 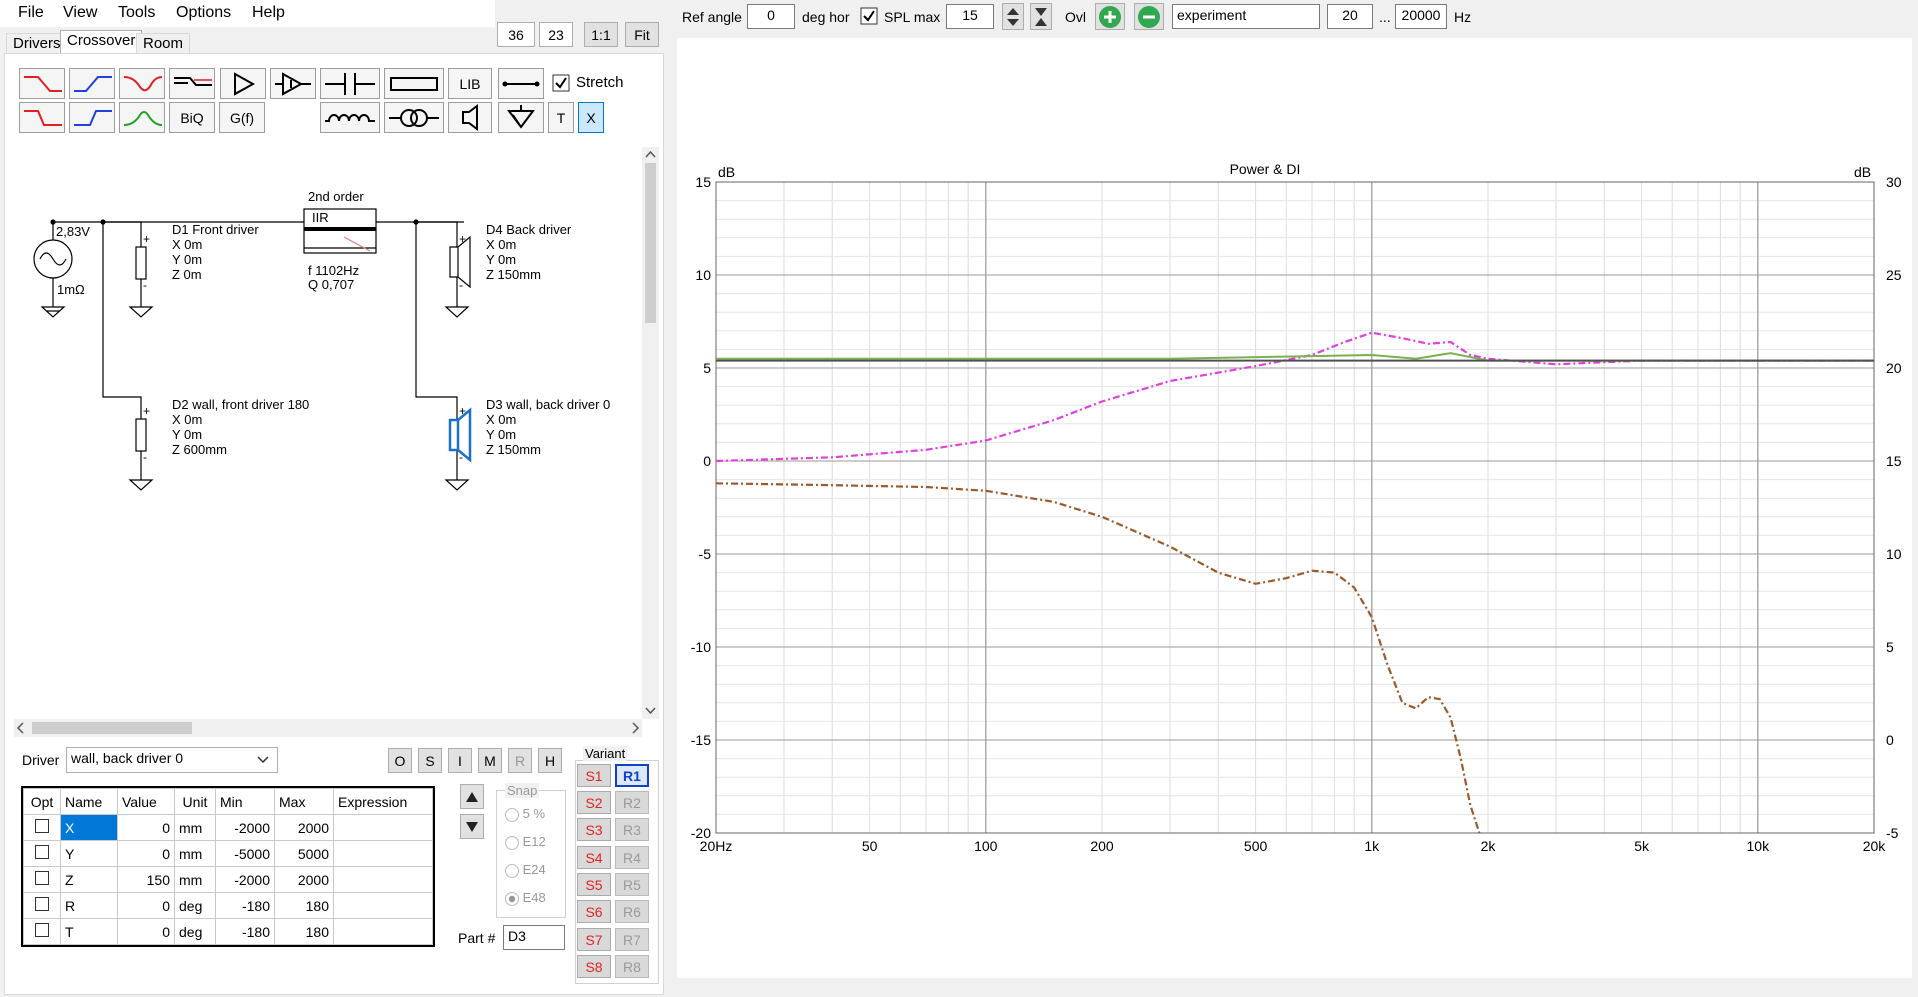 What do you see at coordinates (632, 802) in the screenshot?
I see `variant-r2-button: R2` at bounding box center [632, 802].